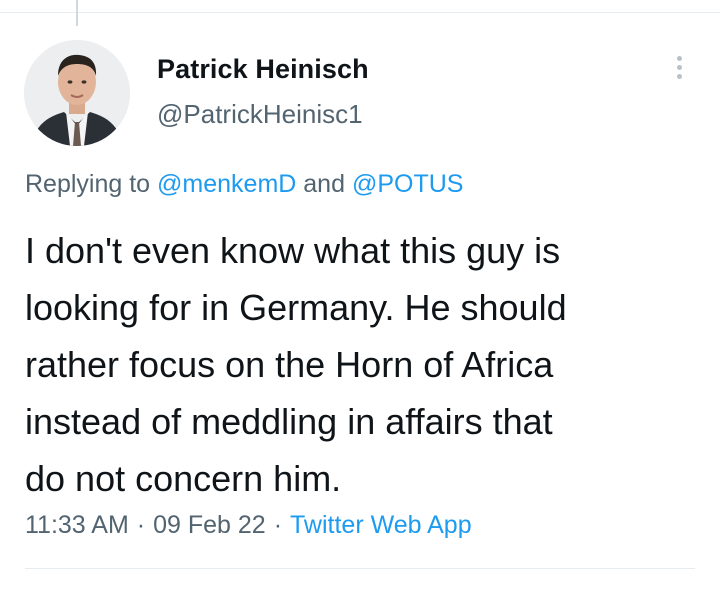  What do you see at coordinates (360, 12) in the screenshot?
I see `top-divider` at bounding box center [360, 12].